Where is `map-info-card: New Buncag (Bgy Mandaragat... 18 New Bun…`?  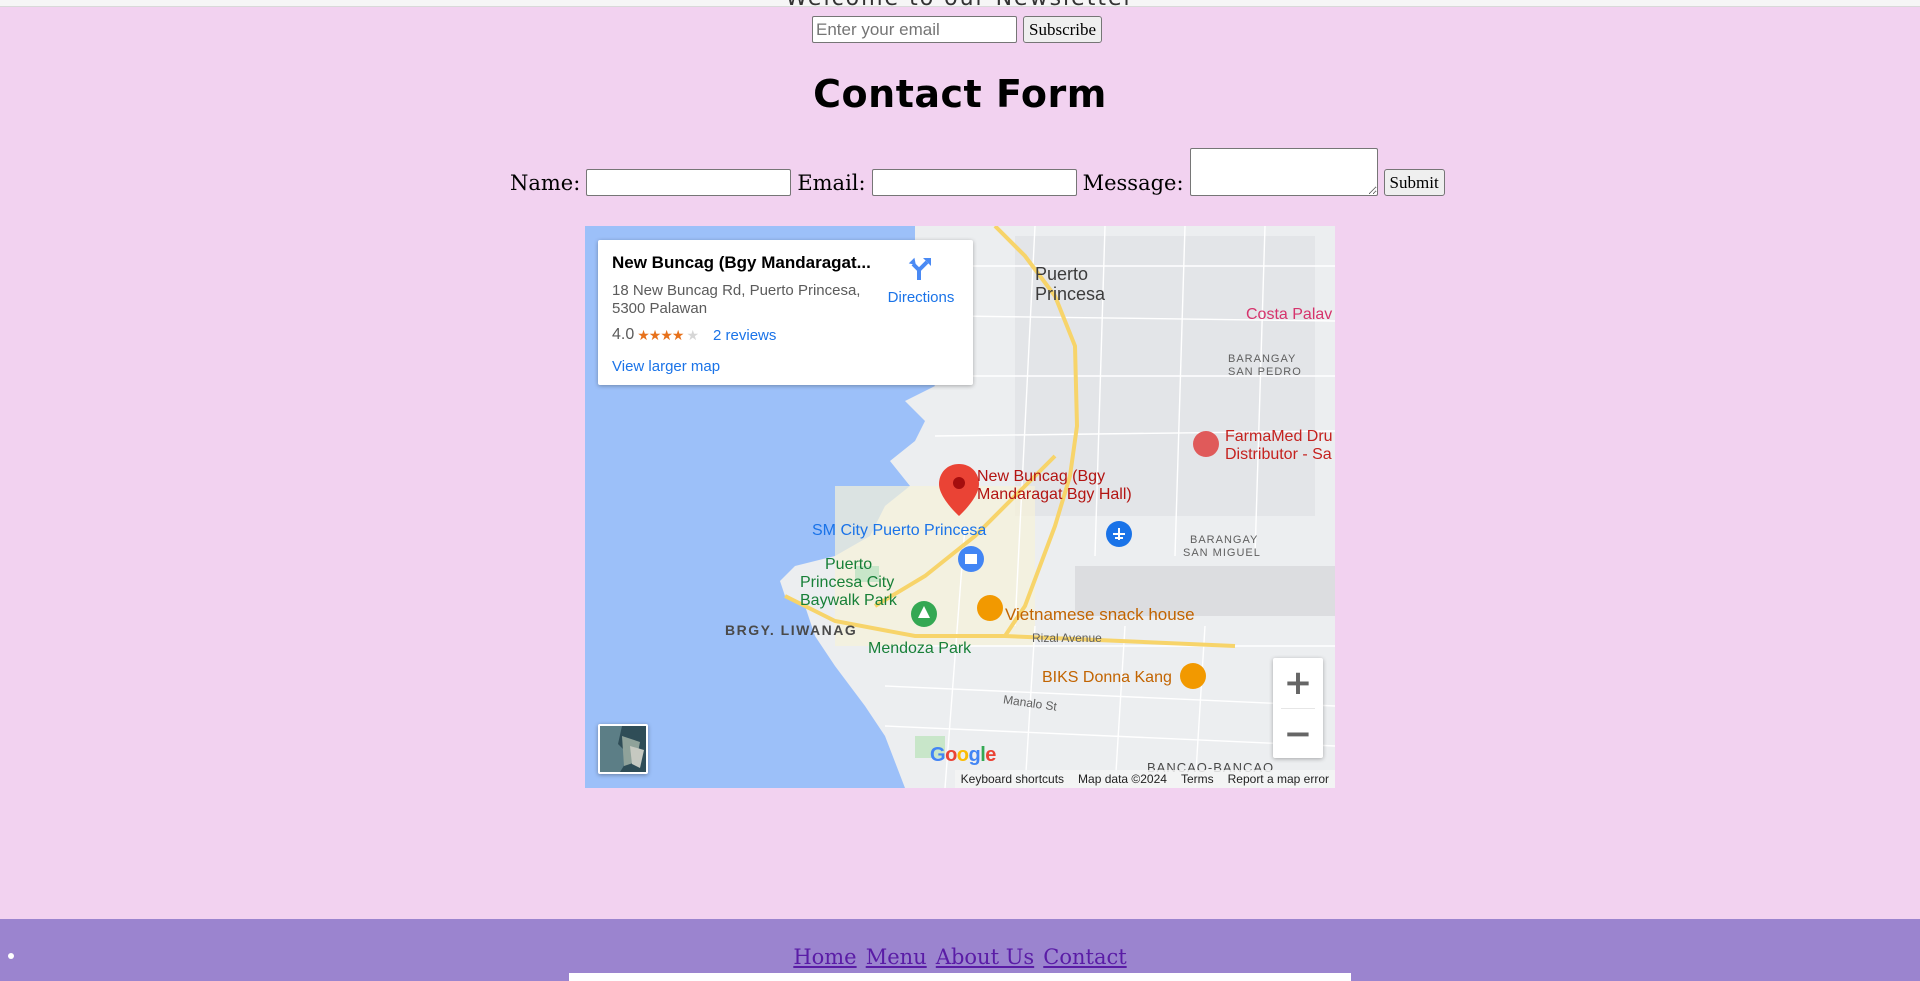
map-info-card: New Buncag (Bgy Mandaragat... 18 New Bun… is located at coordinates (785, 312).